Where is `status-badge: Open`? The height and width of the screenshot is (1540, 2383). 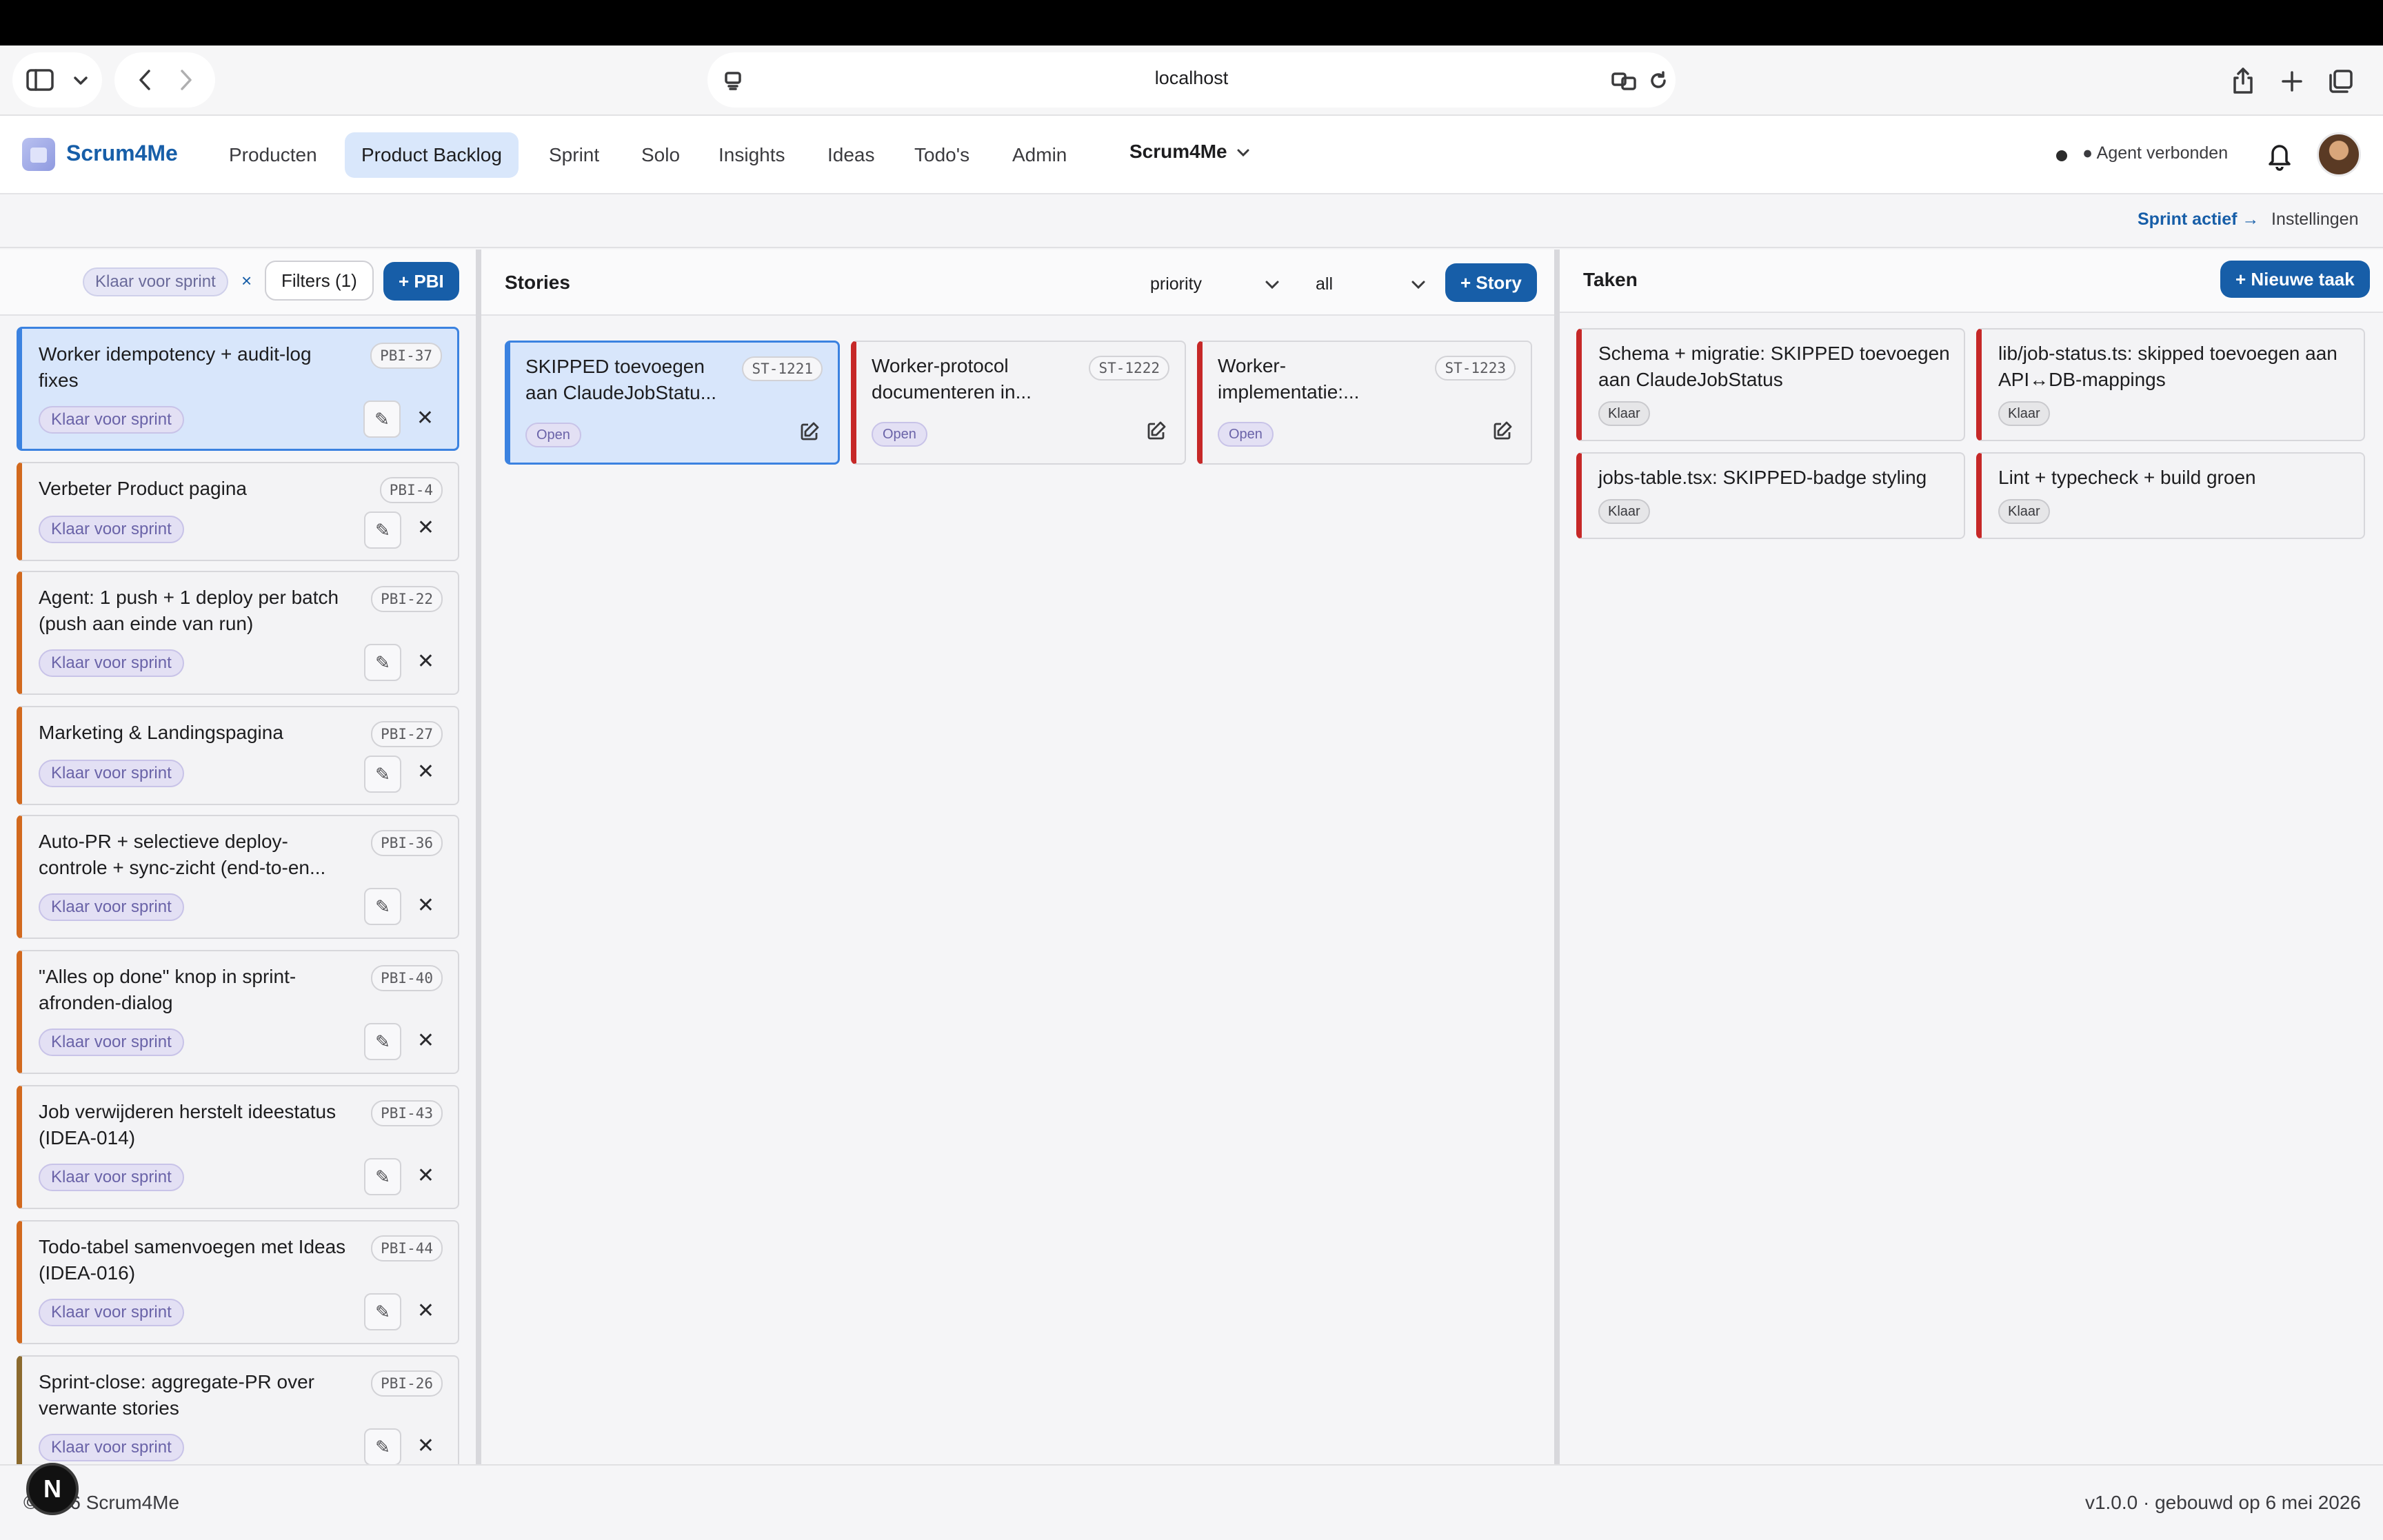
status-badge: Open is located at coordinates (1246, 435).